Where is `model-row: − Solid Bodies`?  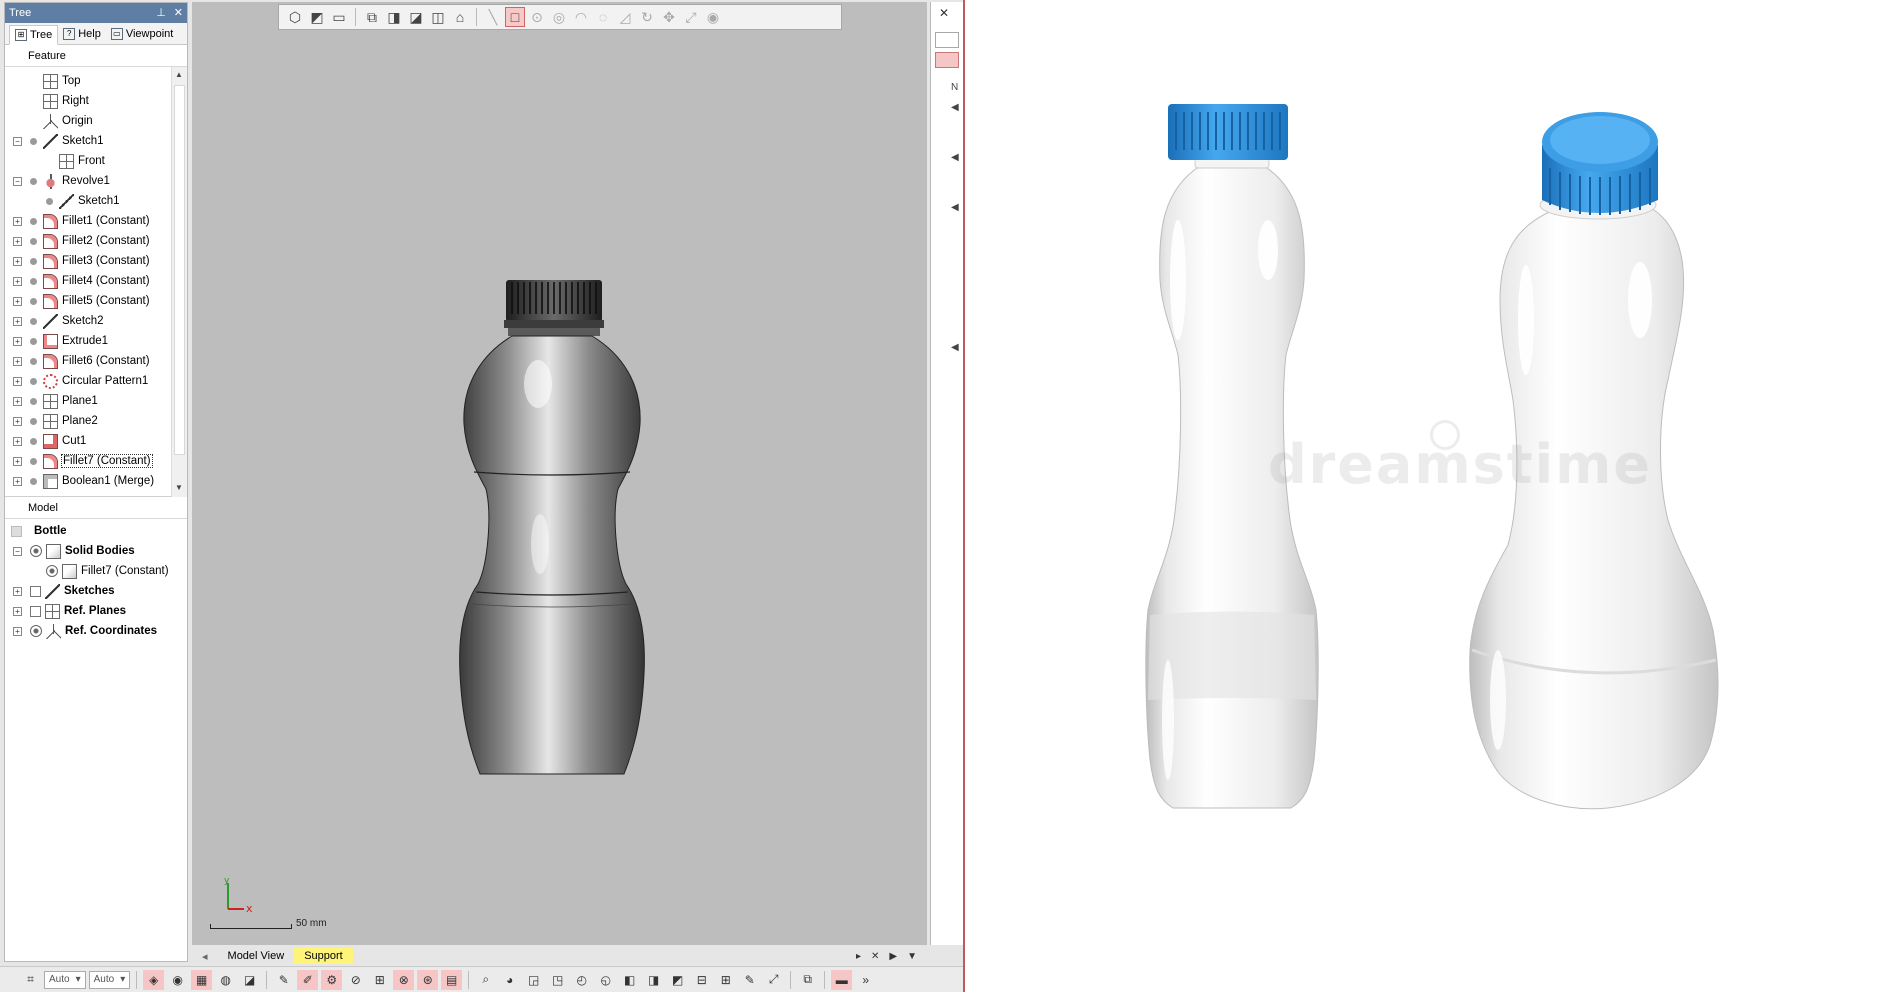
model-row: − Solid Bodies is located at coordinates (74, 551).